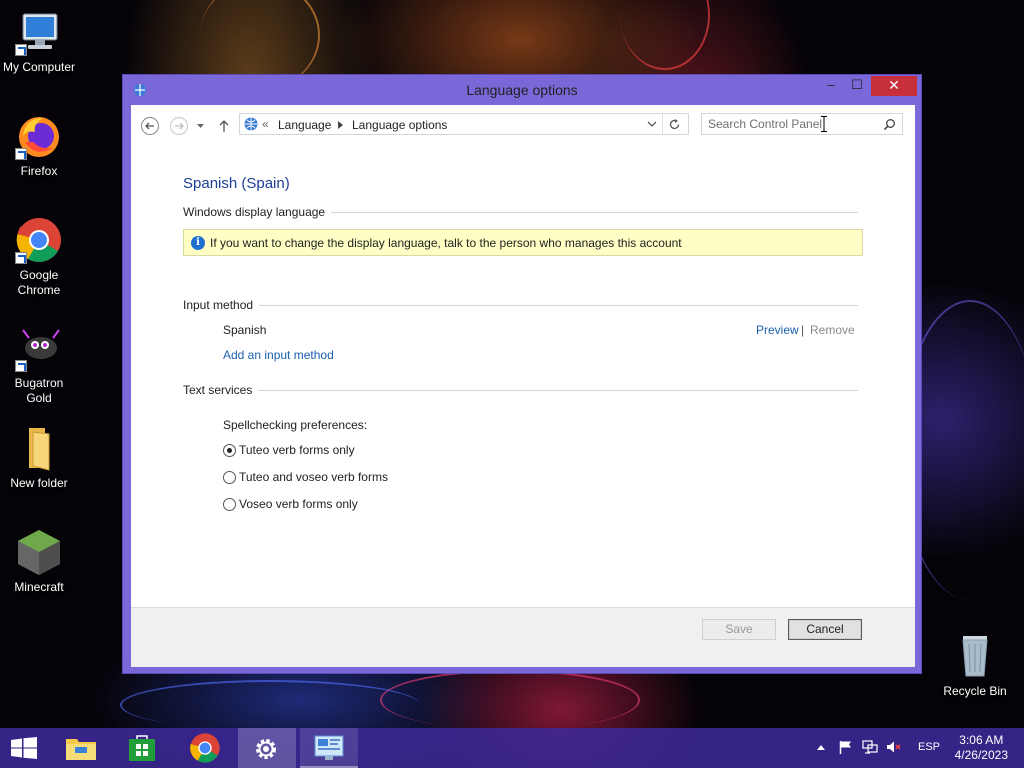 The image size is (1024, 768). I want to click on search-box, so click(802, 124).